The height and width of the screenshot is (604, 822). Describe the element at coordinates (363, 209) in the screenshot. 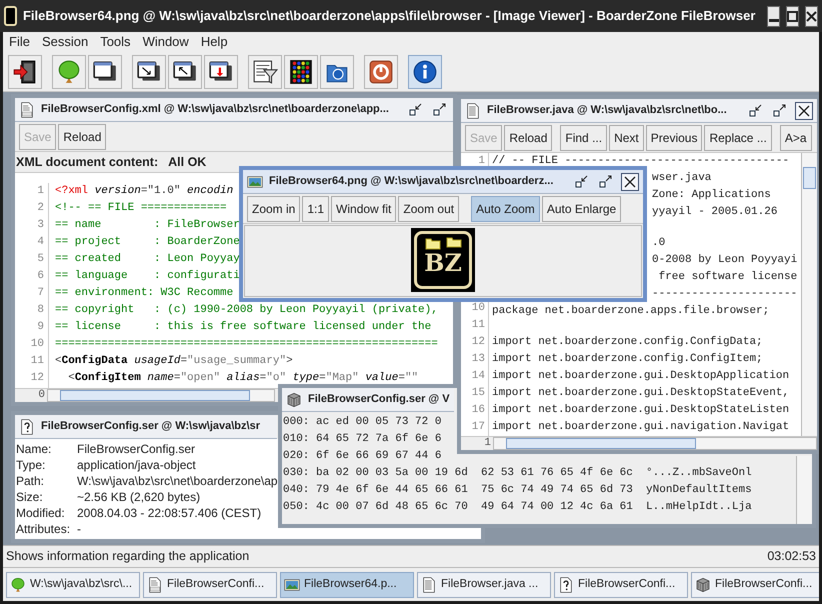

I see `toolbar-button: Window fit` at that location.